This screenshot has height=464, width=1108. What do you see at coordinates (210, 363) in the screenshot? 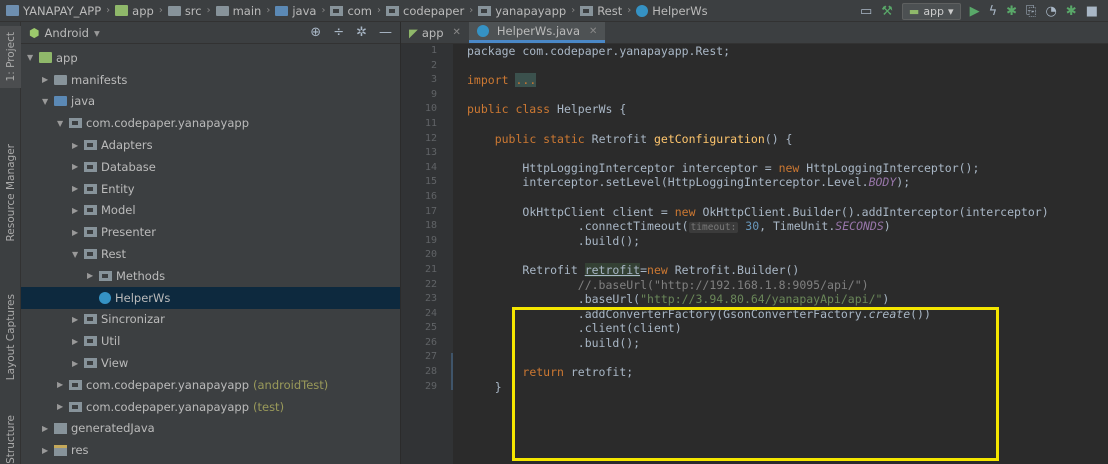
I see `tree-item: ▶ View` at bounding box center [210, 363].